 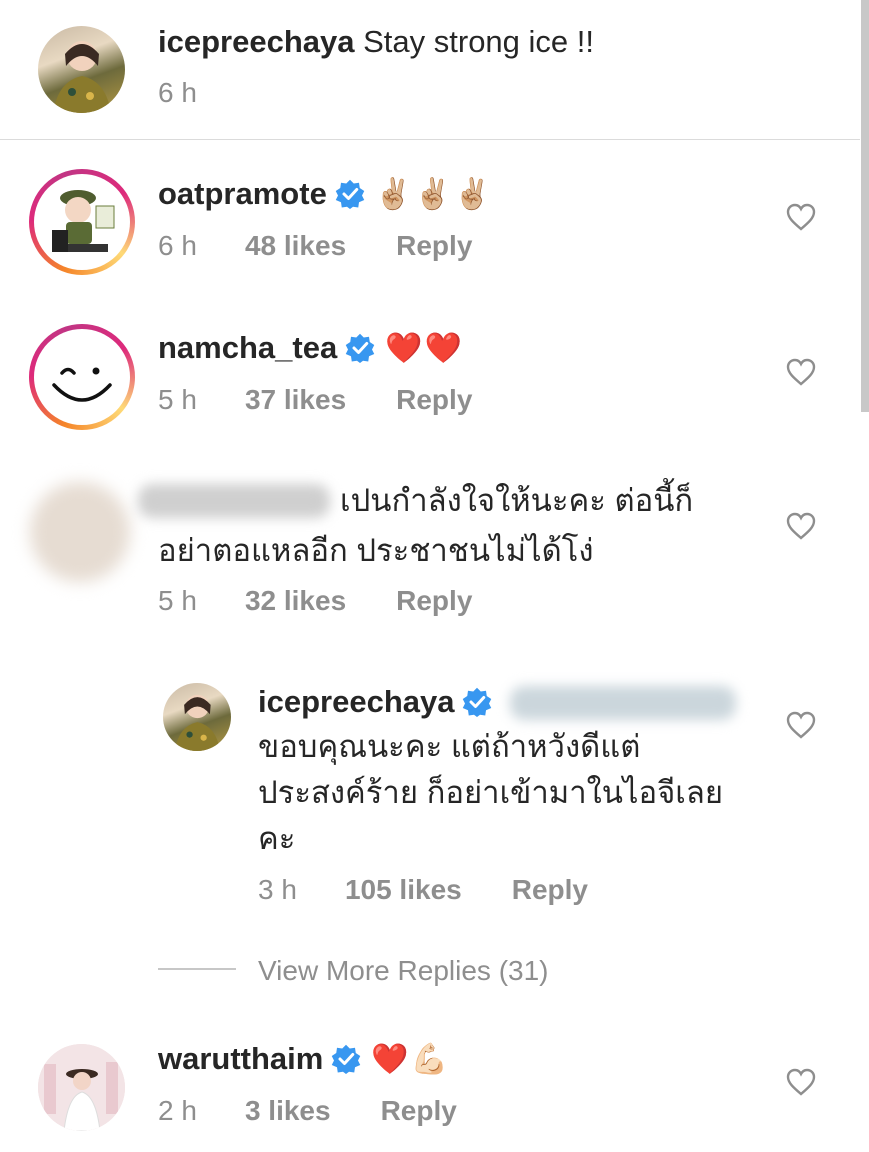 What do you see at coordinates (478, 41) in the screenshot?
I see `comment-text: Stay strong ice !!` at bounding box center [478, 41].